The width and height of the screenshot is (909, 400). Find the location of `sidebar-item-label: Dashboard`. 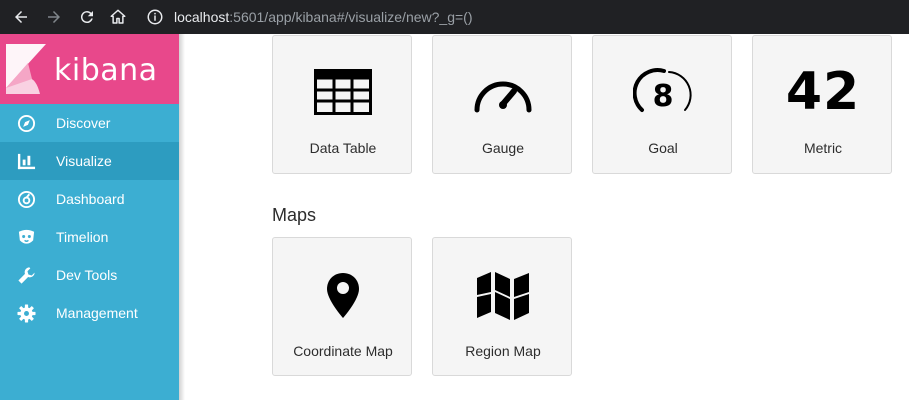

sidebar-item-label: Dashboard is located at coordinates (90, 199).